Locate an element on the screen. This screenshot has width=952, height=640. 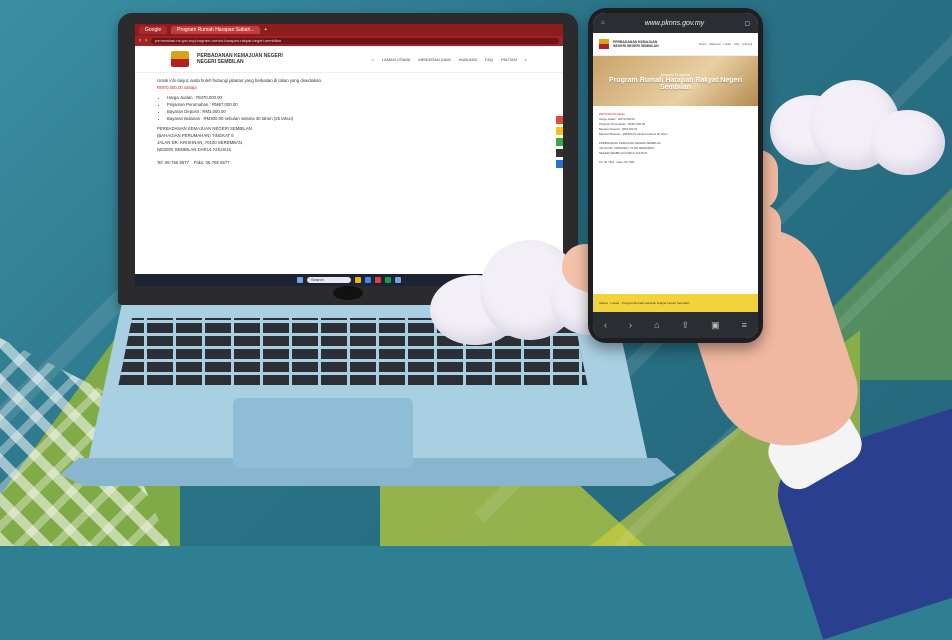
address-line: (BAHAGIAN PERUMAHAN) TINGKAT 6 is located at coordinates (195, 135).